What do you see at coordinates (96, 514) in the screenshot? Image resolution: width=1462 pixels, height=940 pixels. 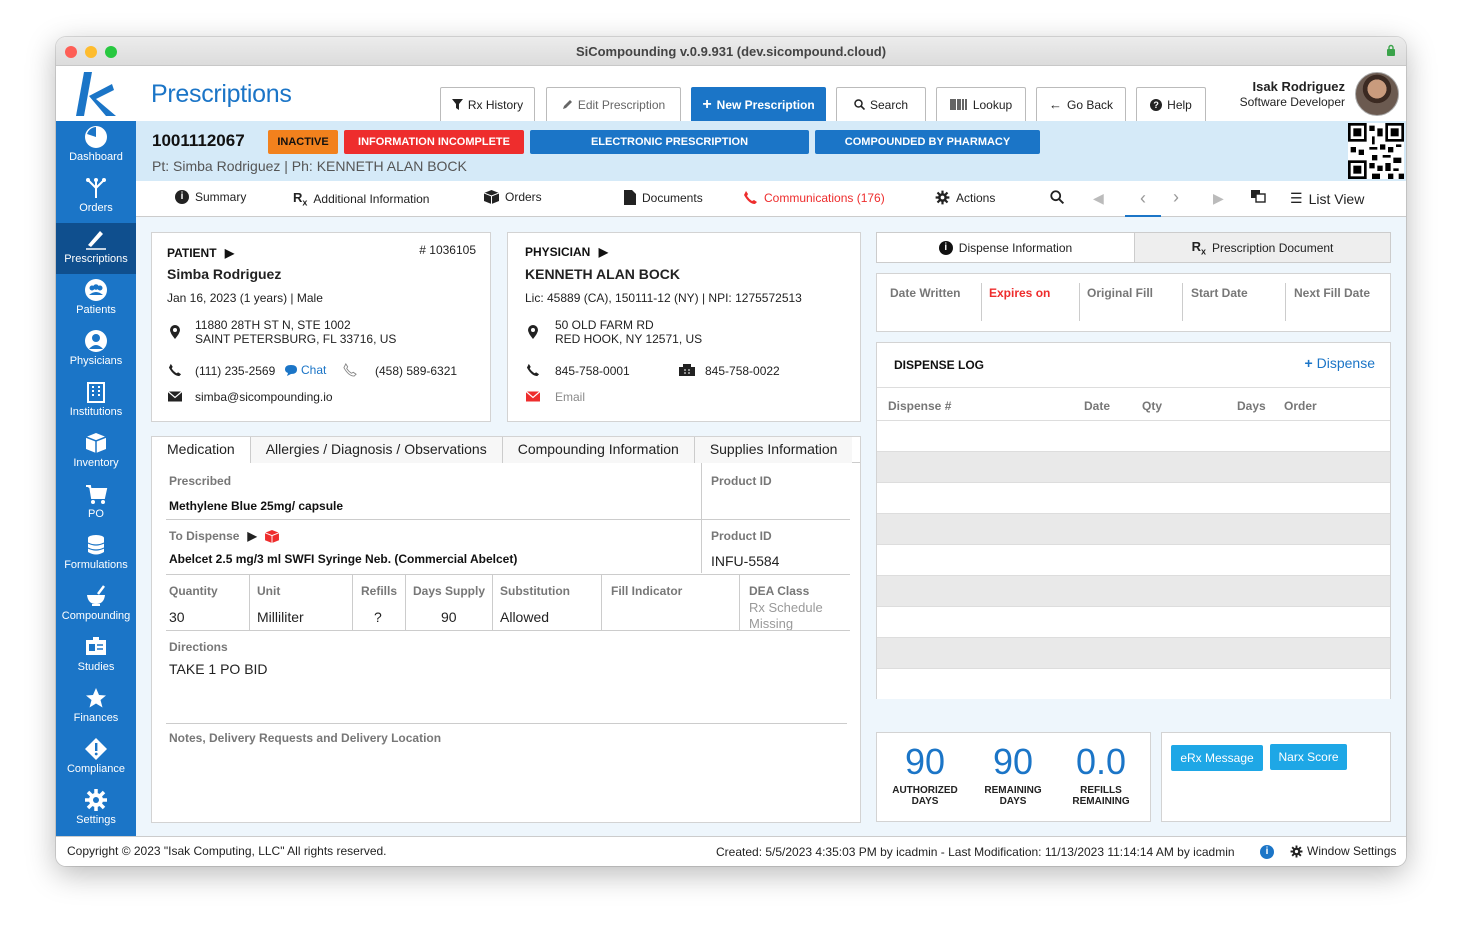 I see `sidebar-item-label: PO` at bounding box center [96, 514].